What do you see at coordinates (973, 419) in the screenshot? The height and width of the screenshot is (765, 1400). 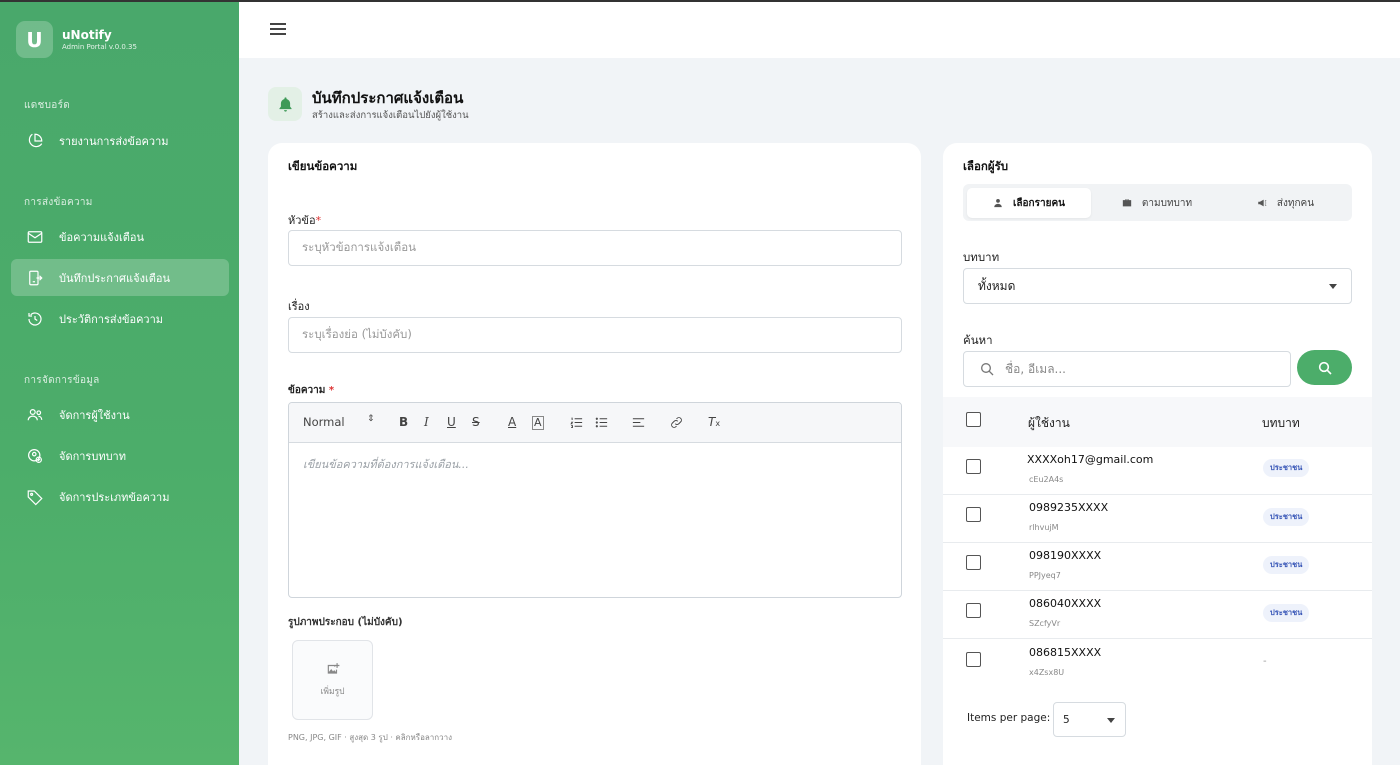 I see `select-all-checkbox` at bounding box center [973, 419].